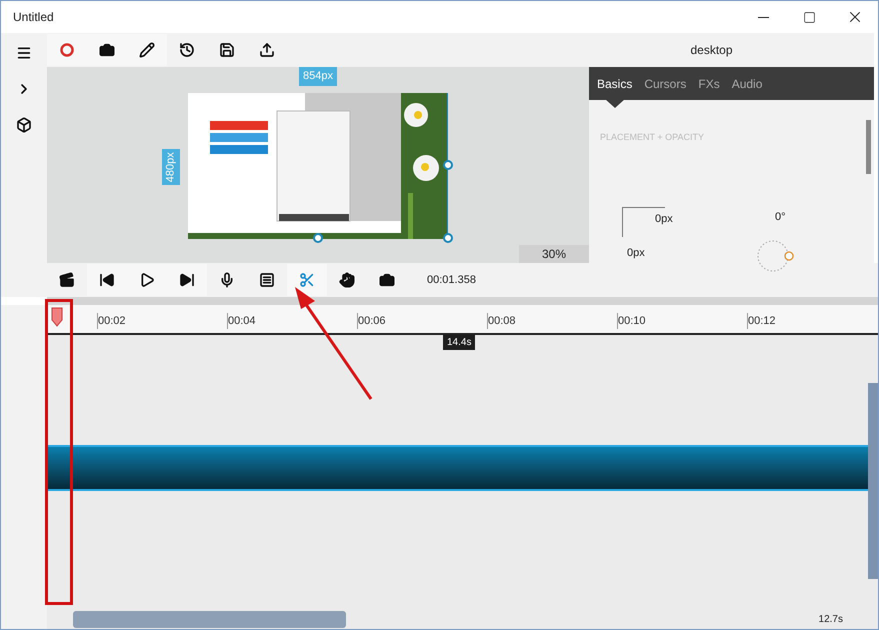  What do you see at coordinates (747, 83) in the screenshot?
I see `panel-tab: Audio` at bounding box center [747, 83].